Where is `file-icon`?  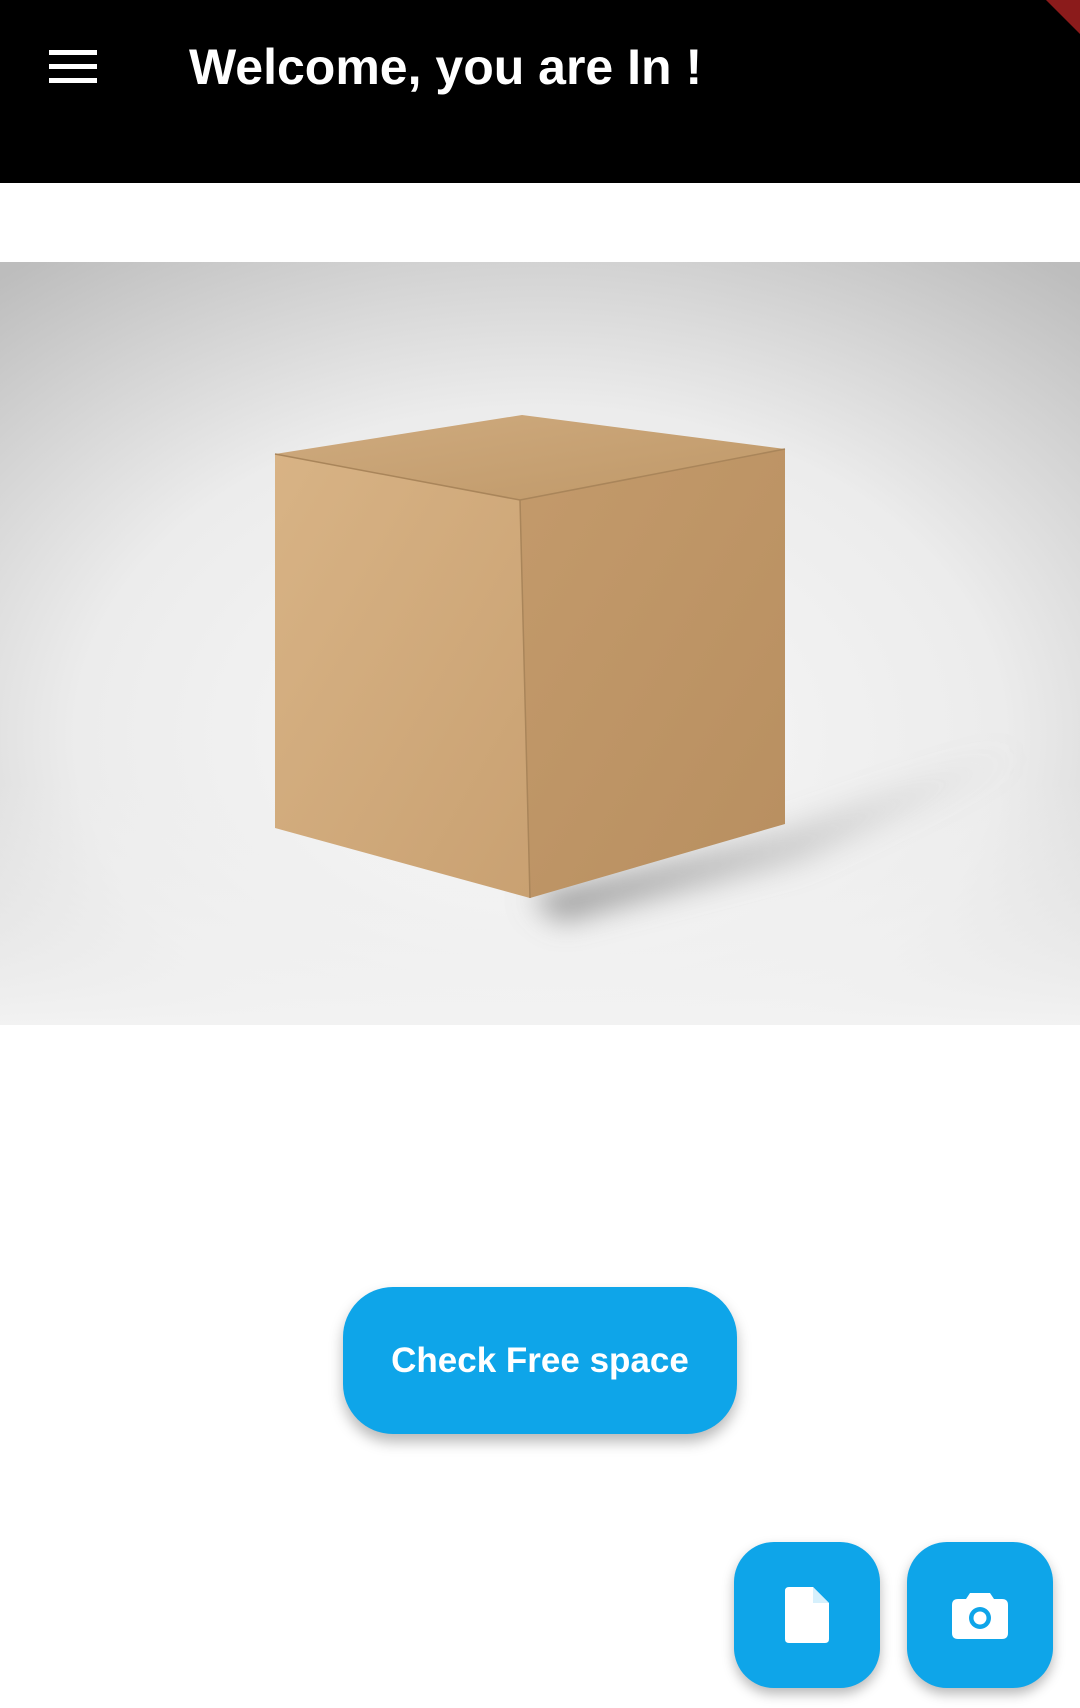
file-icon is located at coordinates (807, 1615).